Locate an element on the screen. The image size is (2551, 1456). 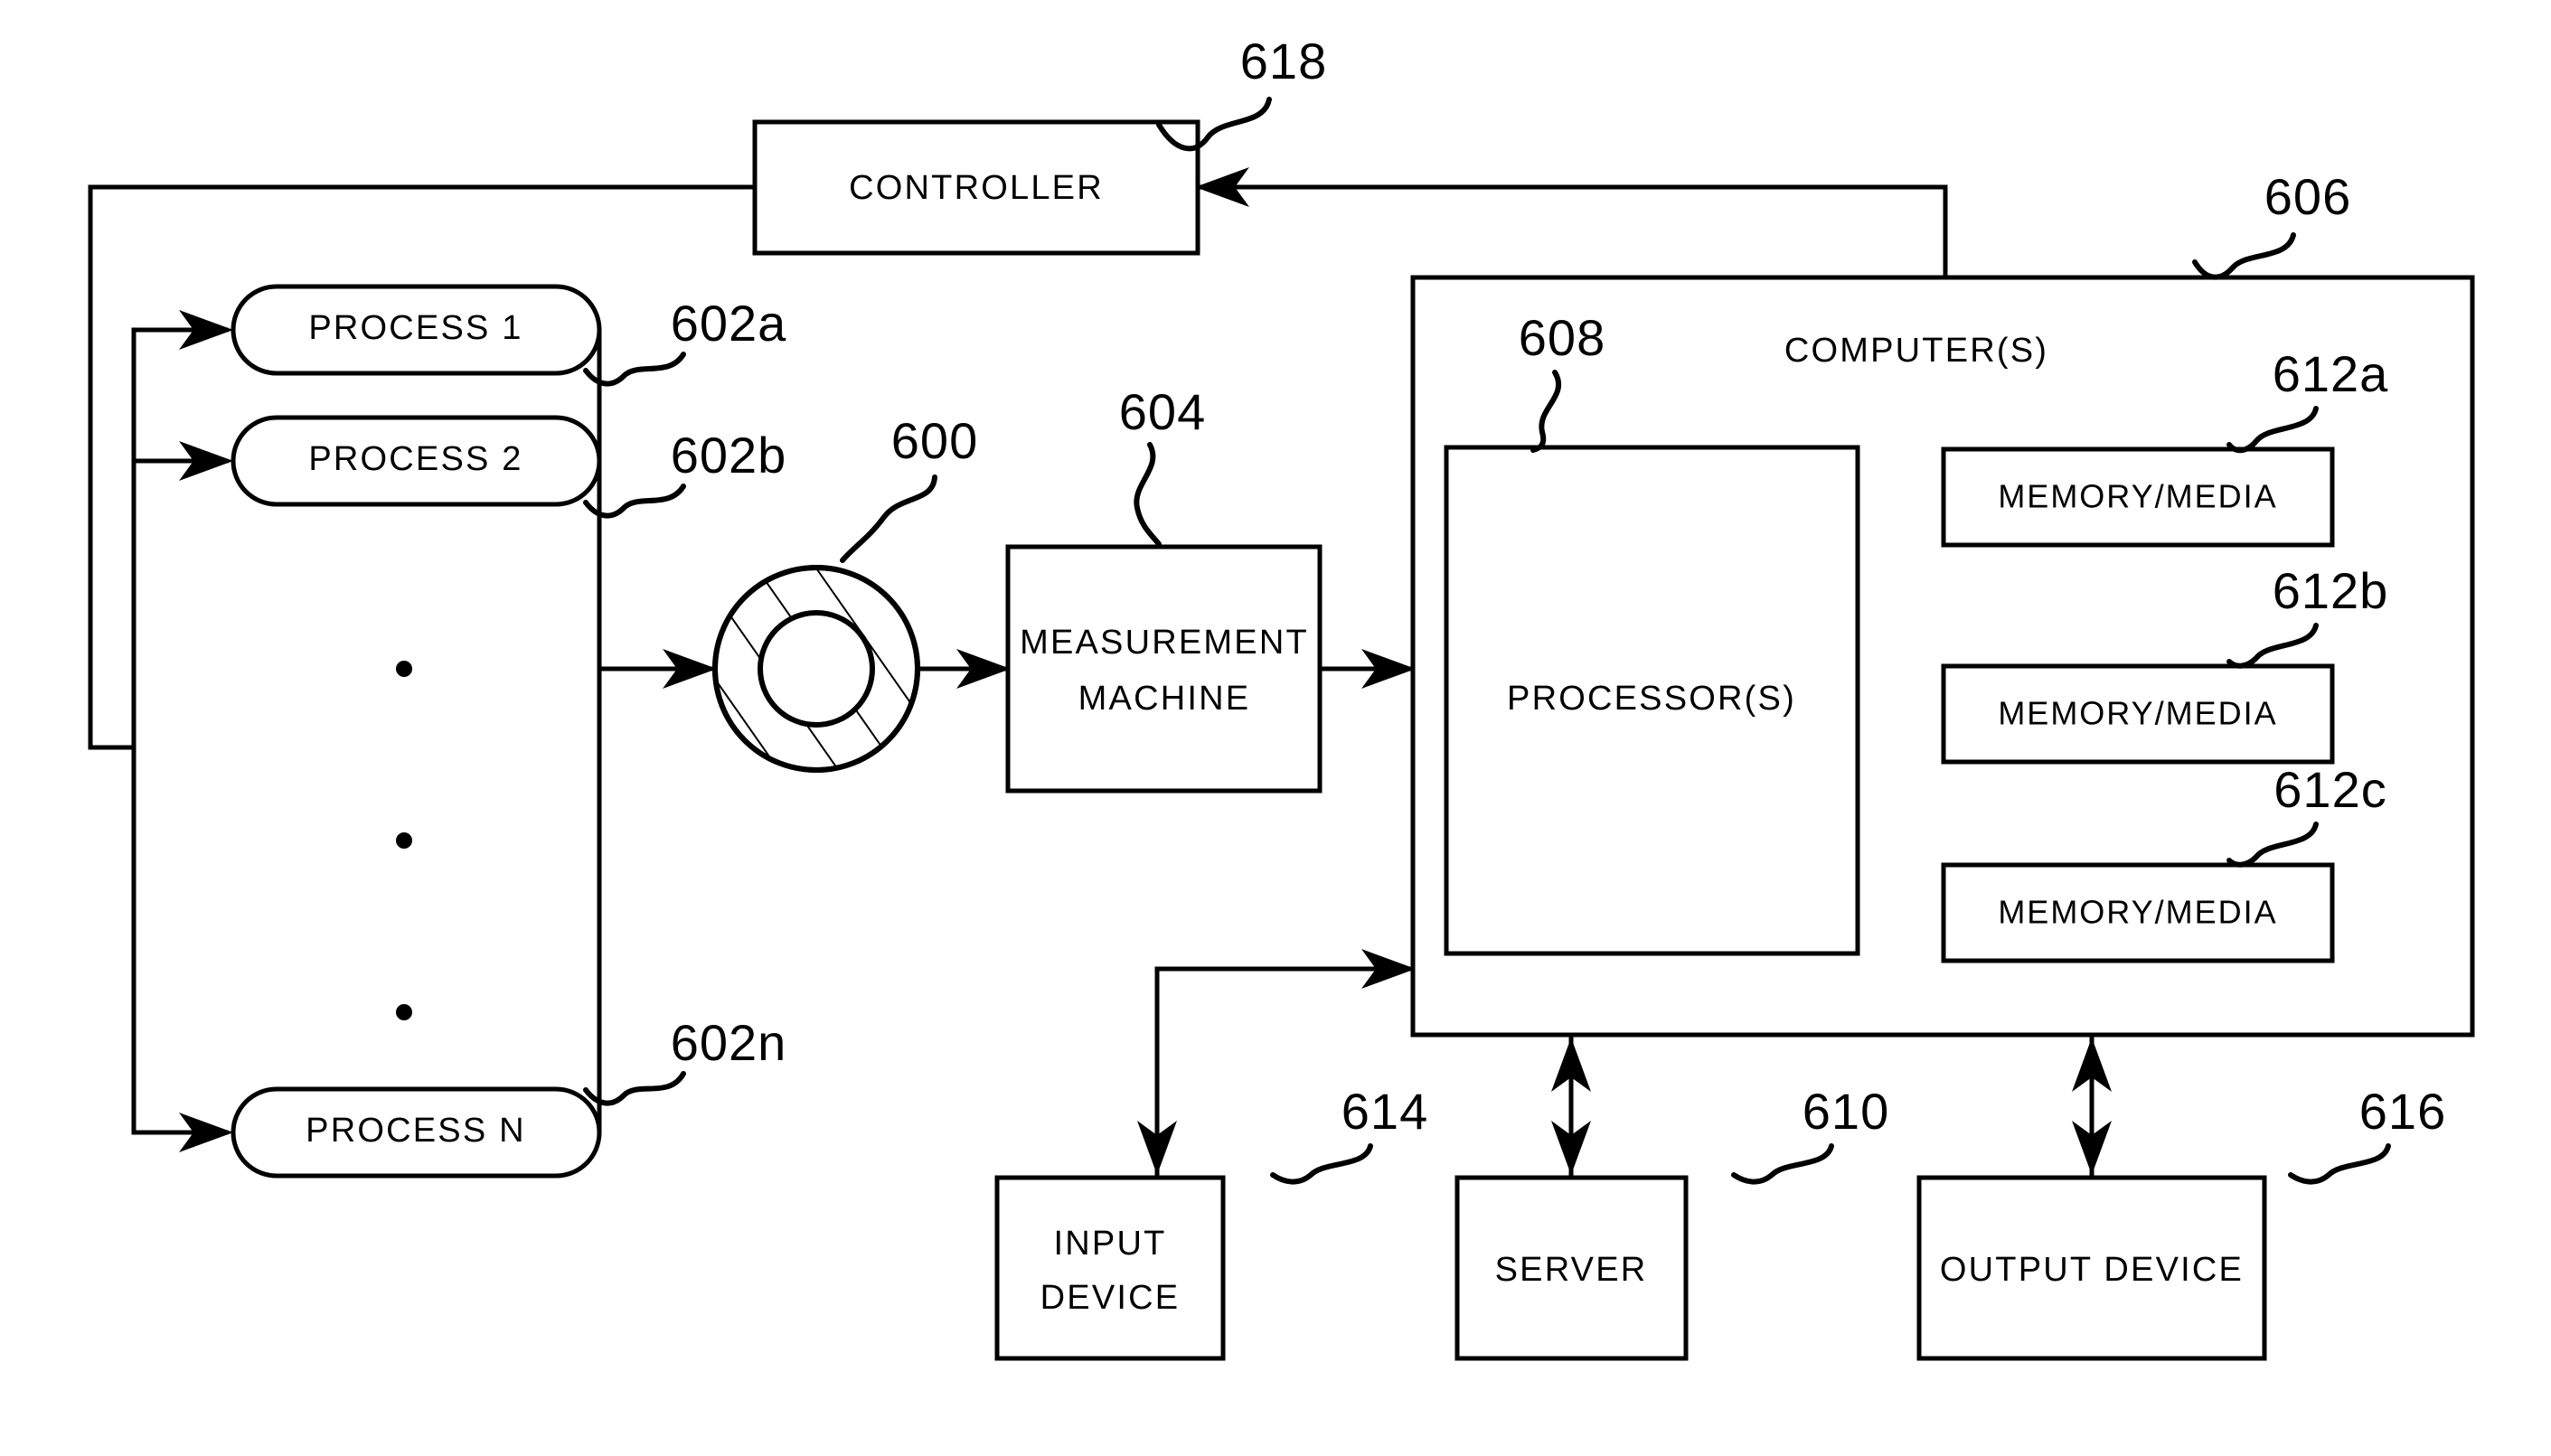
processors-label: PROCESSOR(S) is located at coordinates (1651, 699).